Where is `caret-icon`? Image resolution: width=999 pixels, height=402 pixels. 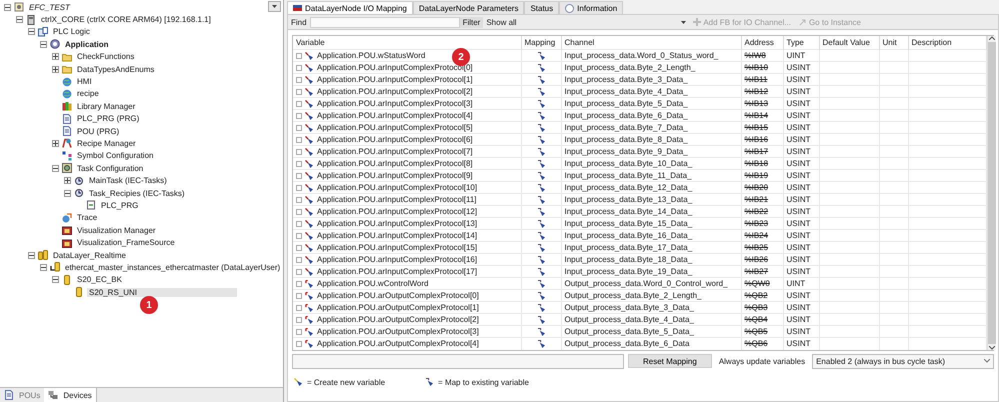
caret-icon is located at coordinates (274, 6).